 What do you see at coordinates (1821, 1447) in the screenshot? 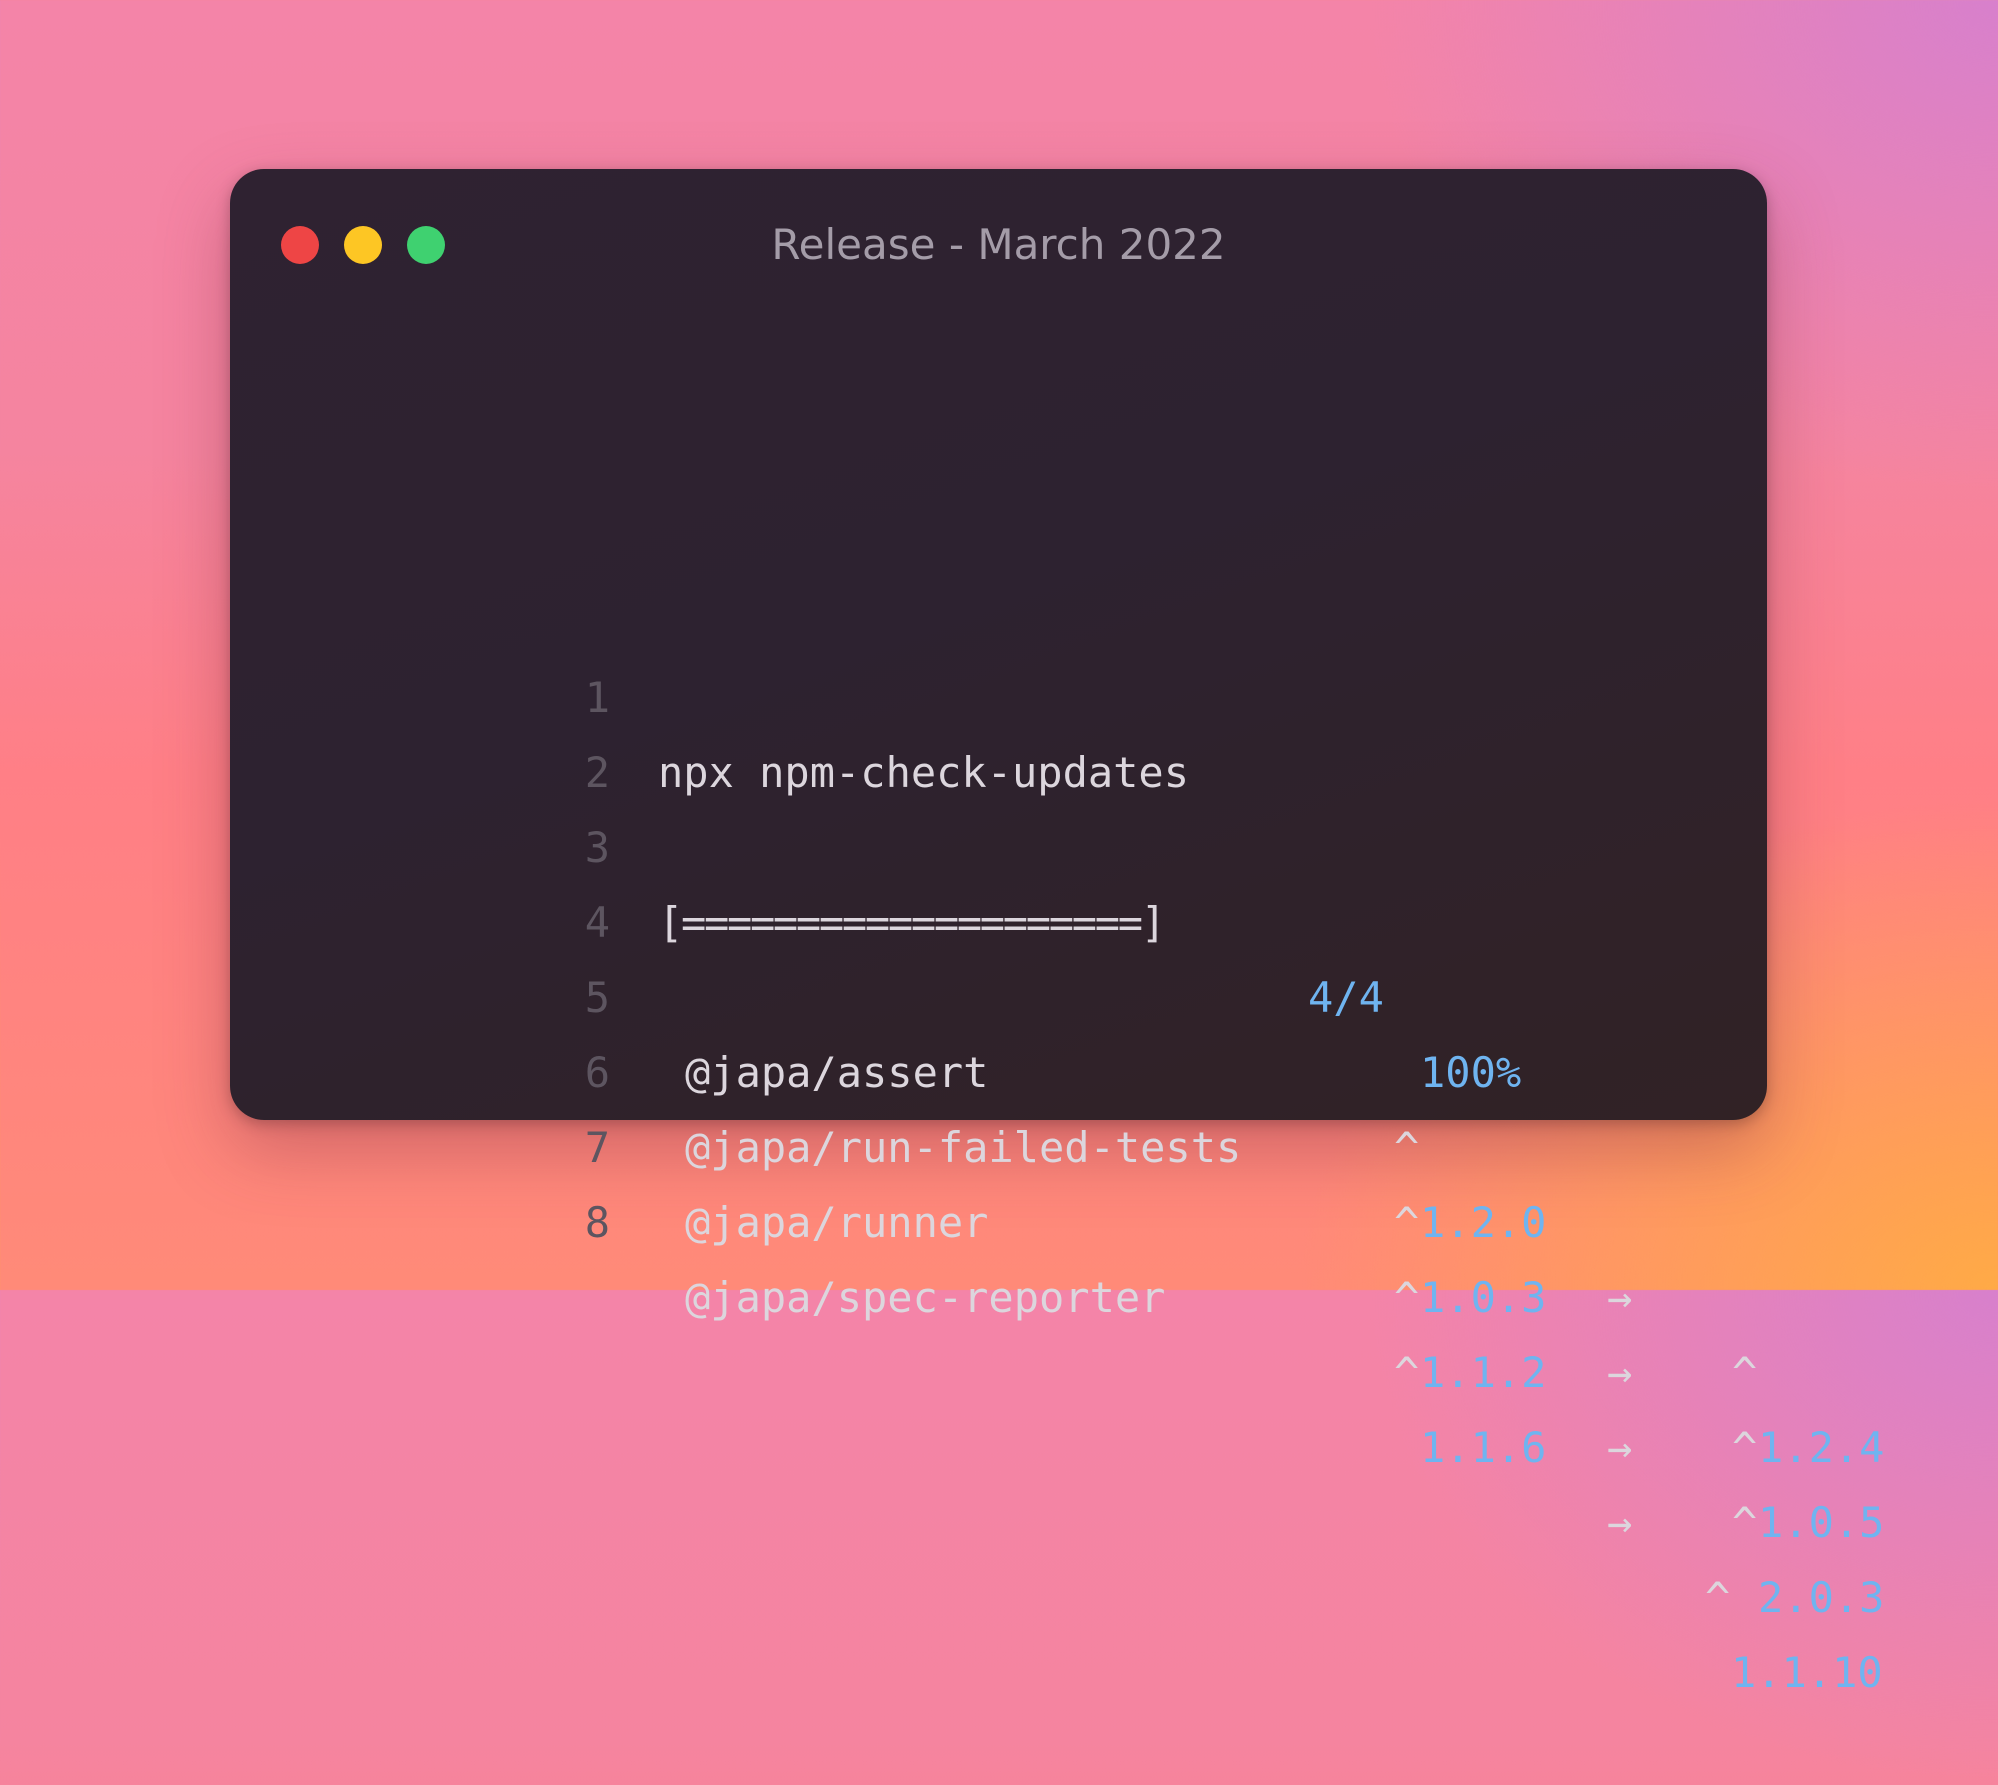
I see `to-version: 1.2.4` at bounding box center [1821, 1447].